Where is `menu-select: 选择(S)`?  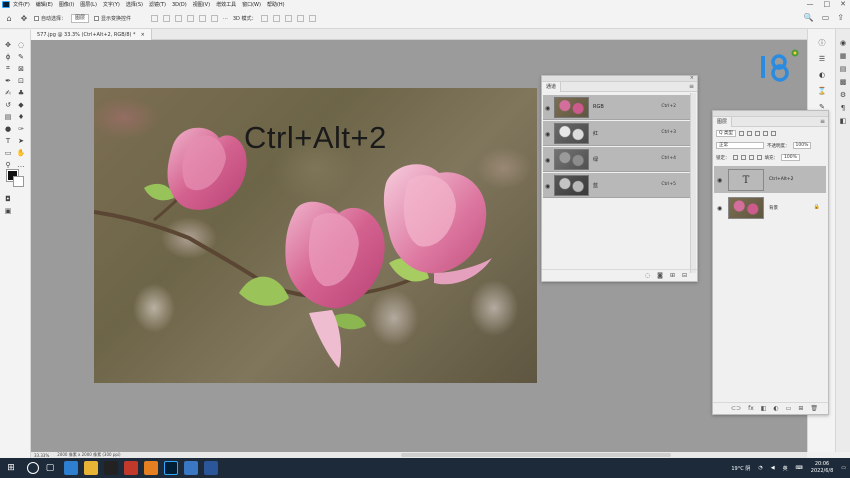
menu-select: 选择(S) is located at coordinates (134, 4).